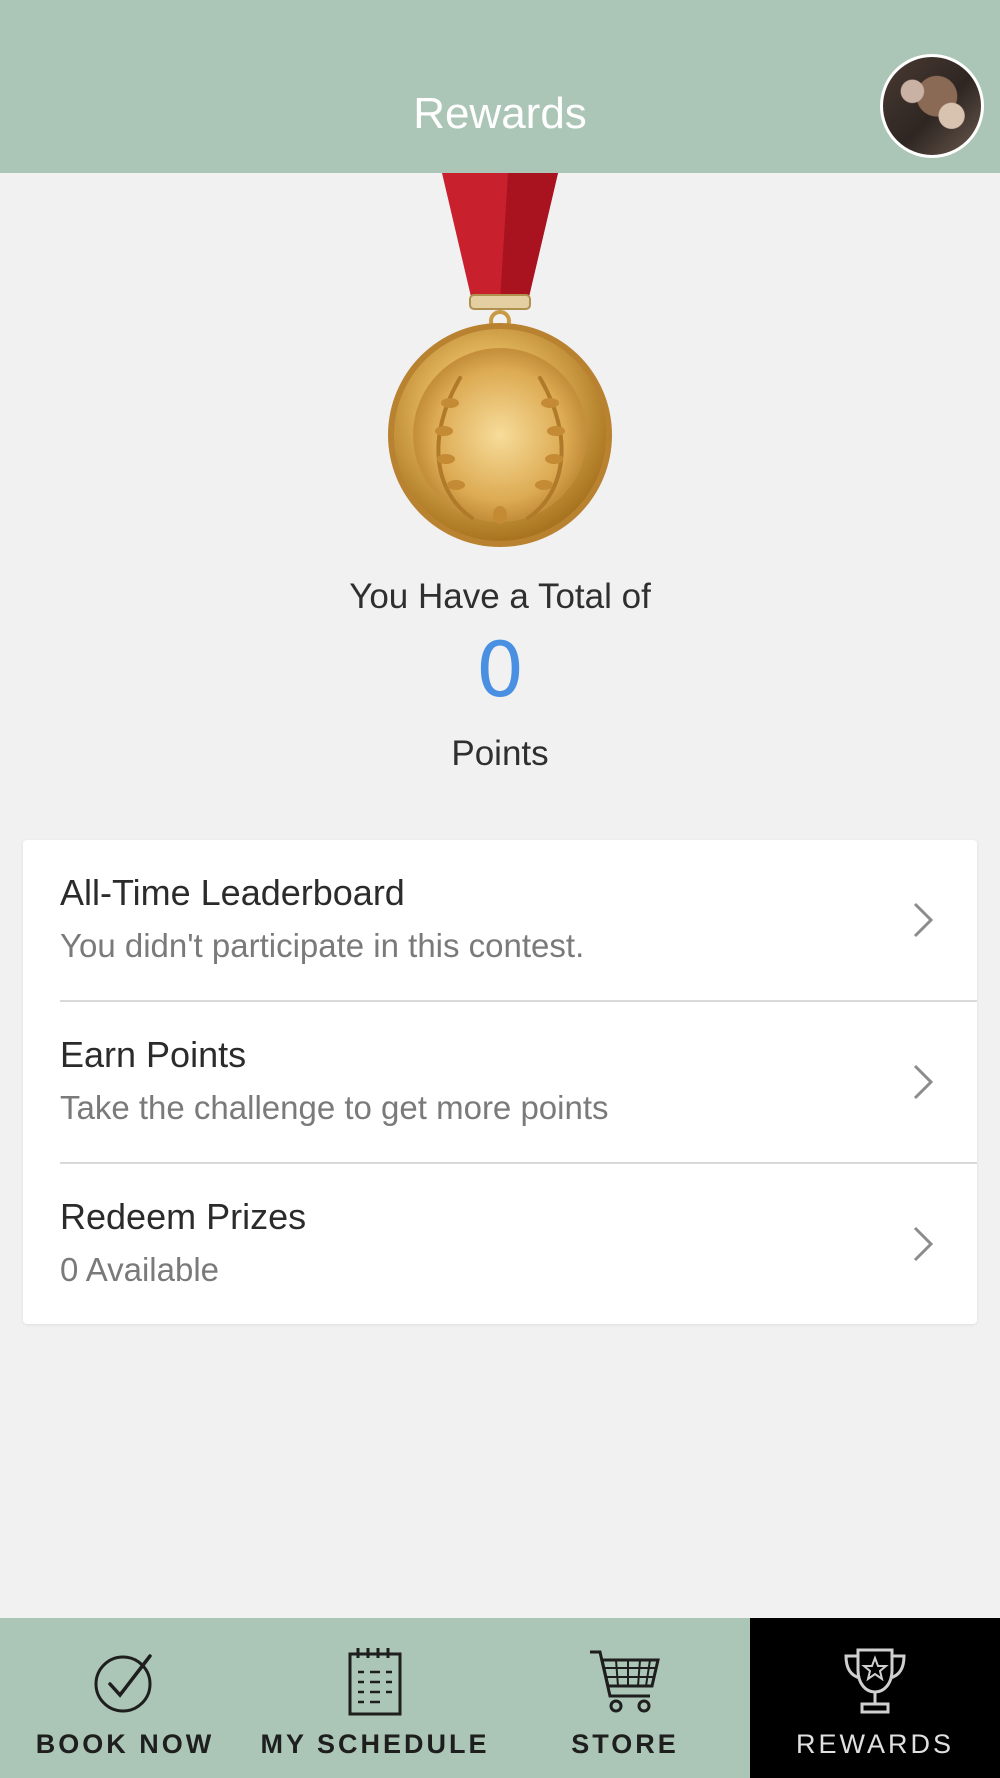 The image size is (1000, 1778). What do you see at coordinates (625, 1681) in the screenshot?
I see `shopping-cart-icon` at bounding box center [625, 1681].